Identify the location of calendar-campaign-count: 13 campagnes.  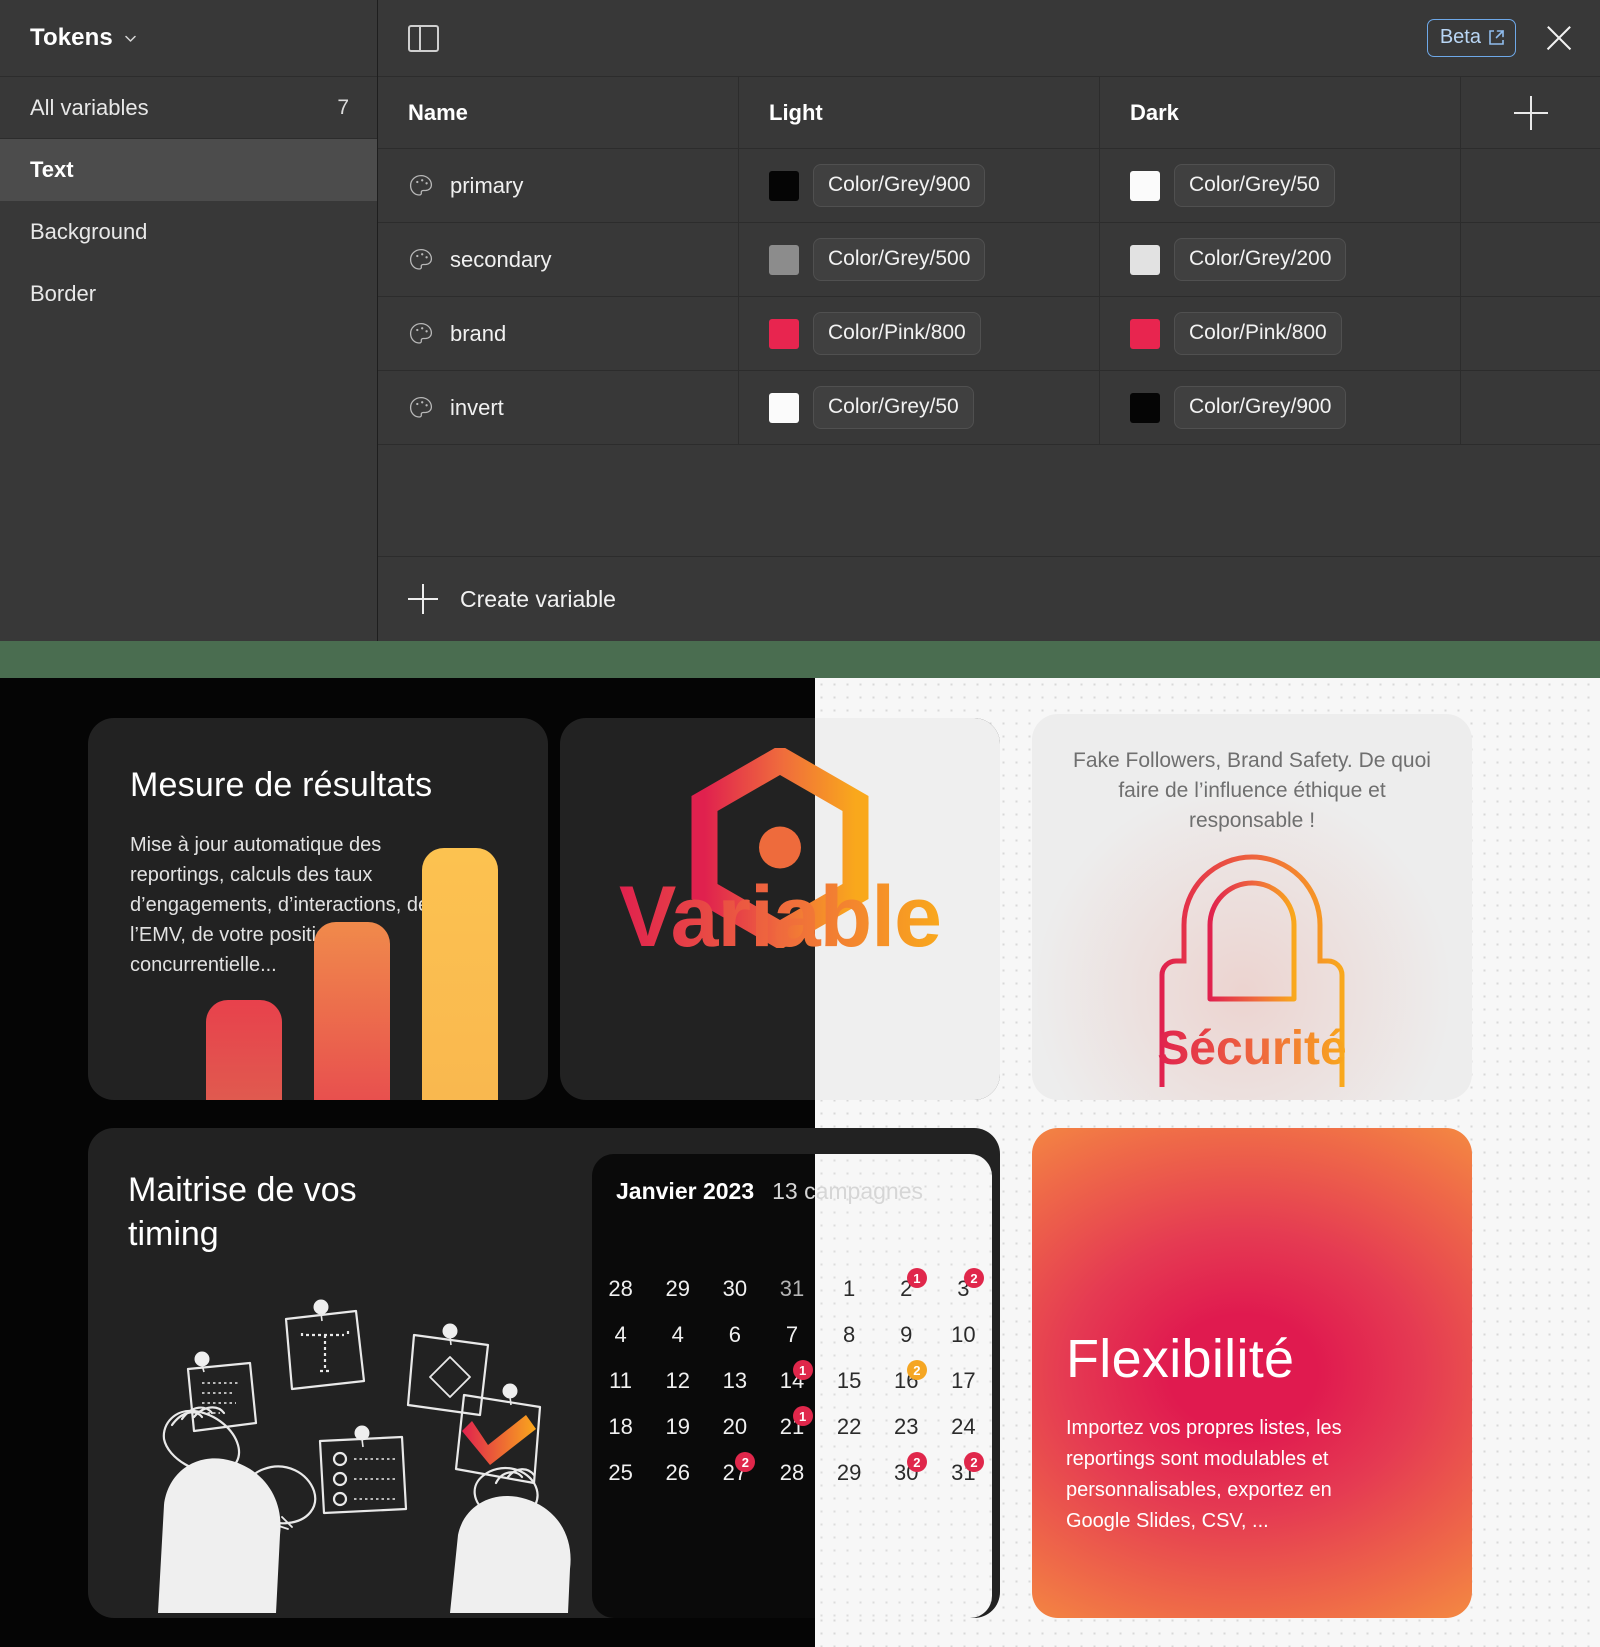
(848, 1191).